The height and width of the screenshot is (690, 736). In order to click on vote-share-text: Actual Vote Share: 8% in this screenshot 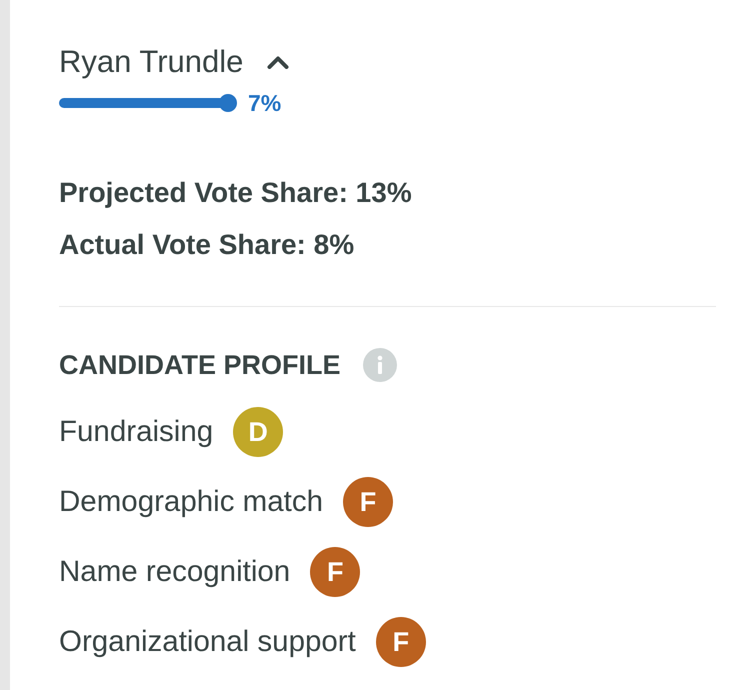, I will do `click(207, 245)`.